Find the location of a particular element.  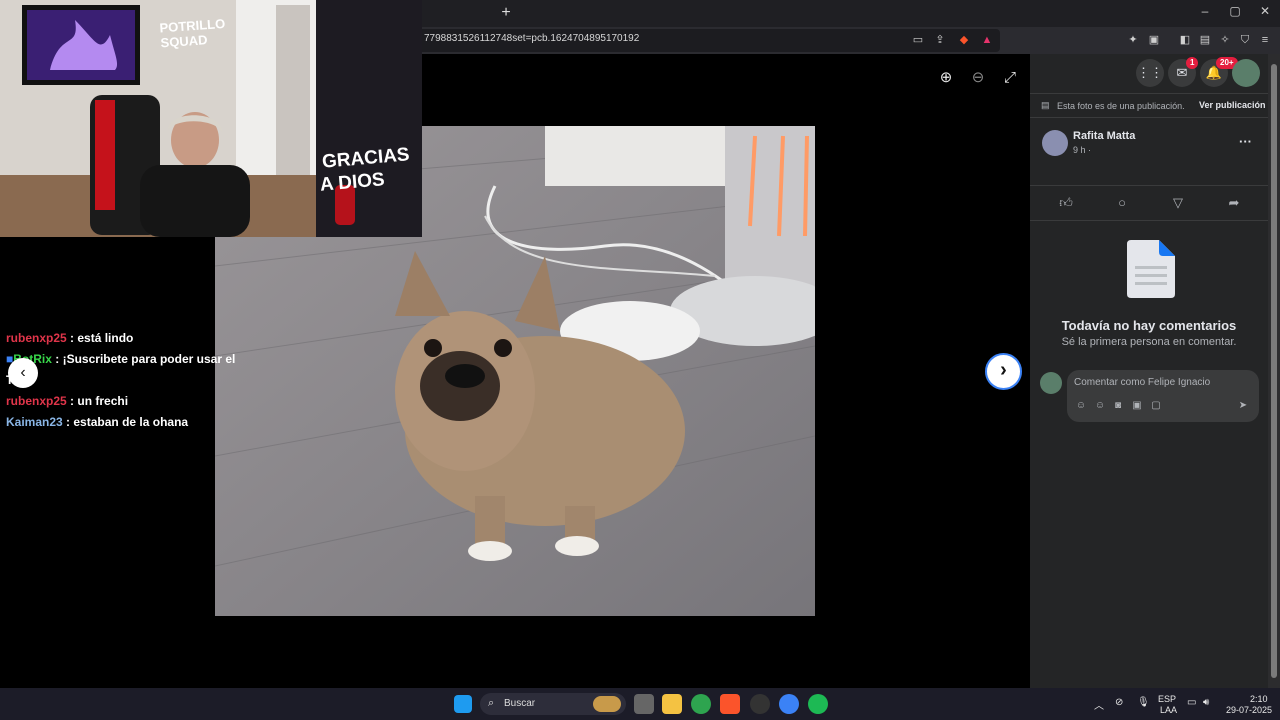

wallet-button-icon: ▤ is located at coordinates (1205, 40).